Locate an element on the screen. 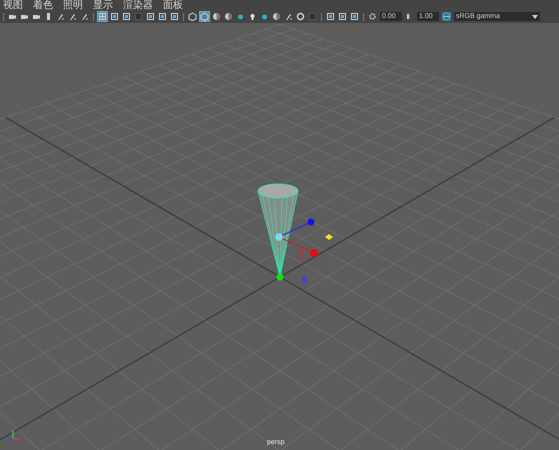 The width and height of the screenshot is (559, 450). ring-icon is located at coordinates (300, 16).